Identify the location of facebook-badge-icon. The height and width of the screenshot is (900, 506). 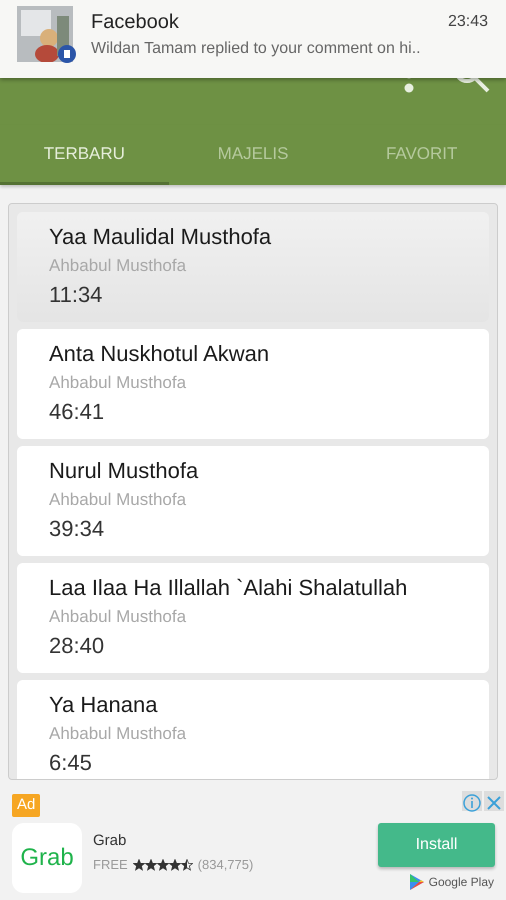
(67, 54).